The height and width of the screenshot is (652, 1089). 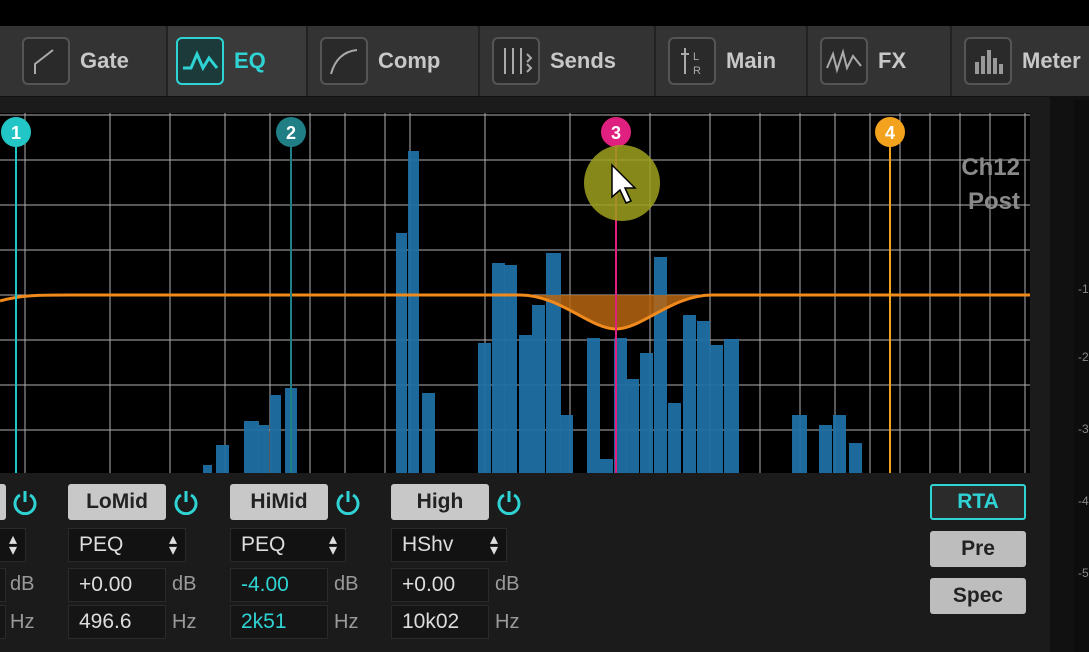 I want to click on band-button-himid: HiMid, so click(x=279, y=502).